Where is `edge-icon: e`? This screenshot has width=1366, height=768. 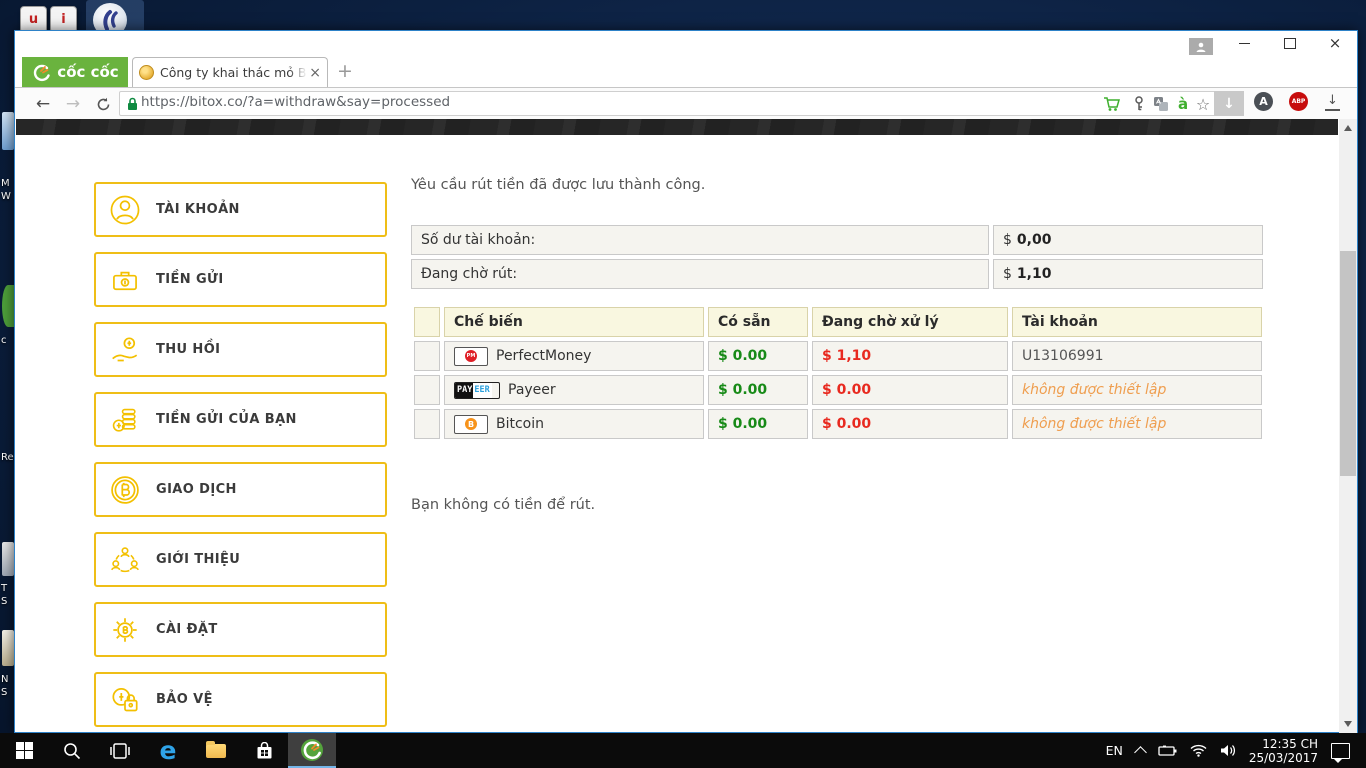
edge-icon: e is located at coordinates (168, 750).